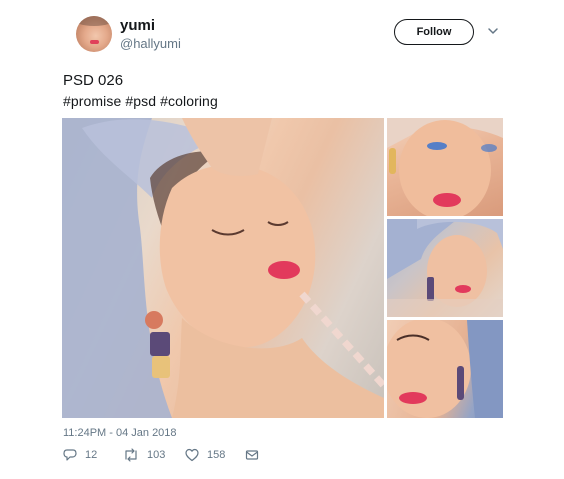  I want to click on chevron-down-icon, so click(493, 31).